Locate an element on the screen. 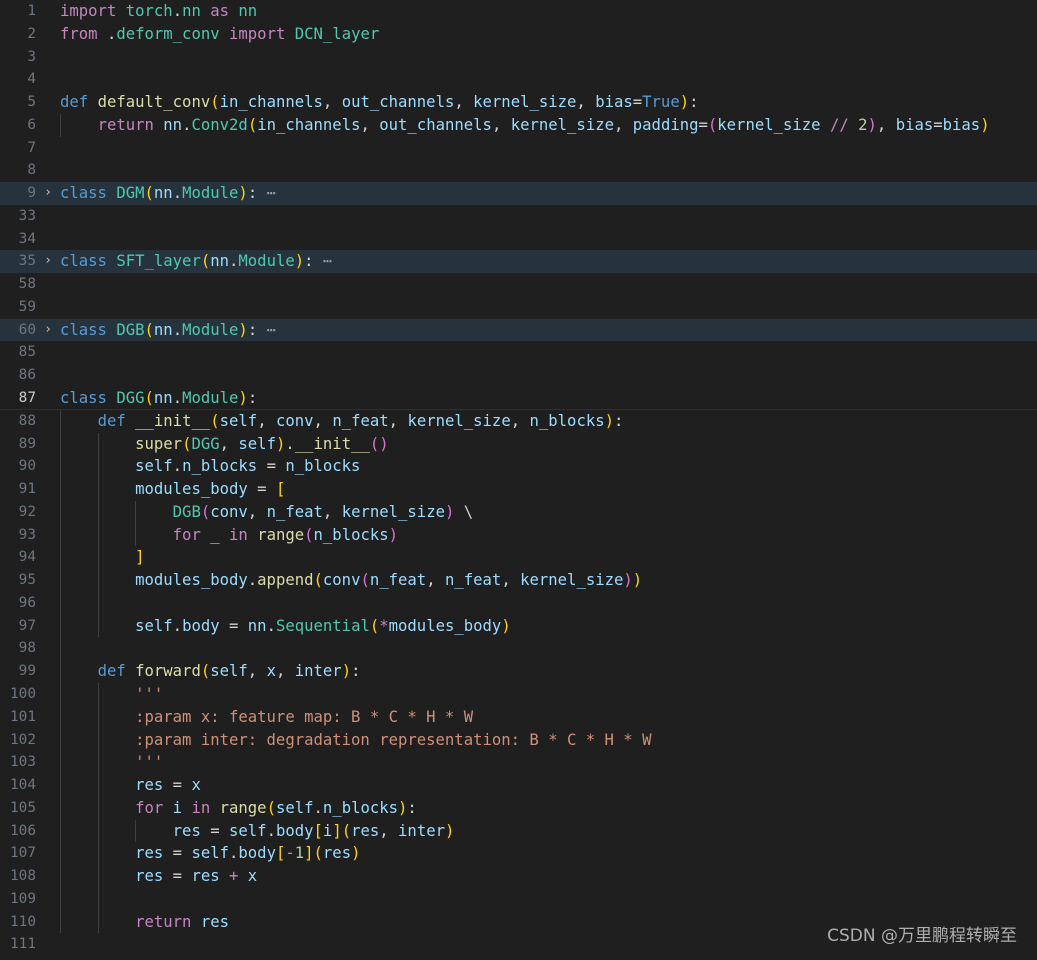 The height and width of the screenshot is (960, 1037). code-text: DGB(conv, n_feat, kernel_size) \ is located at coordinates (548, 512).